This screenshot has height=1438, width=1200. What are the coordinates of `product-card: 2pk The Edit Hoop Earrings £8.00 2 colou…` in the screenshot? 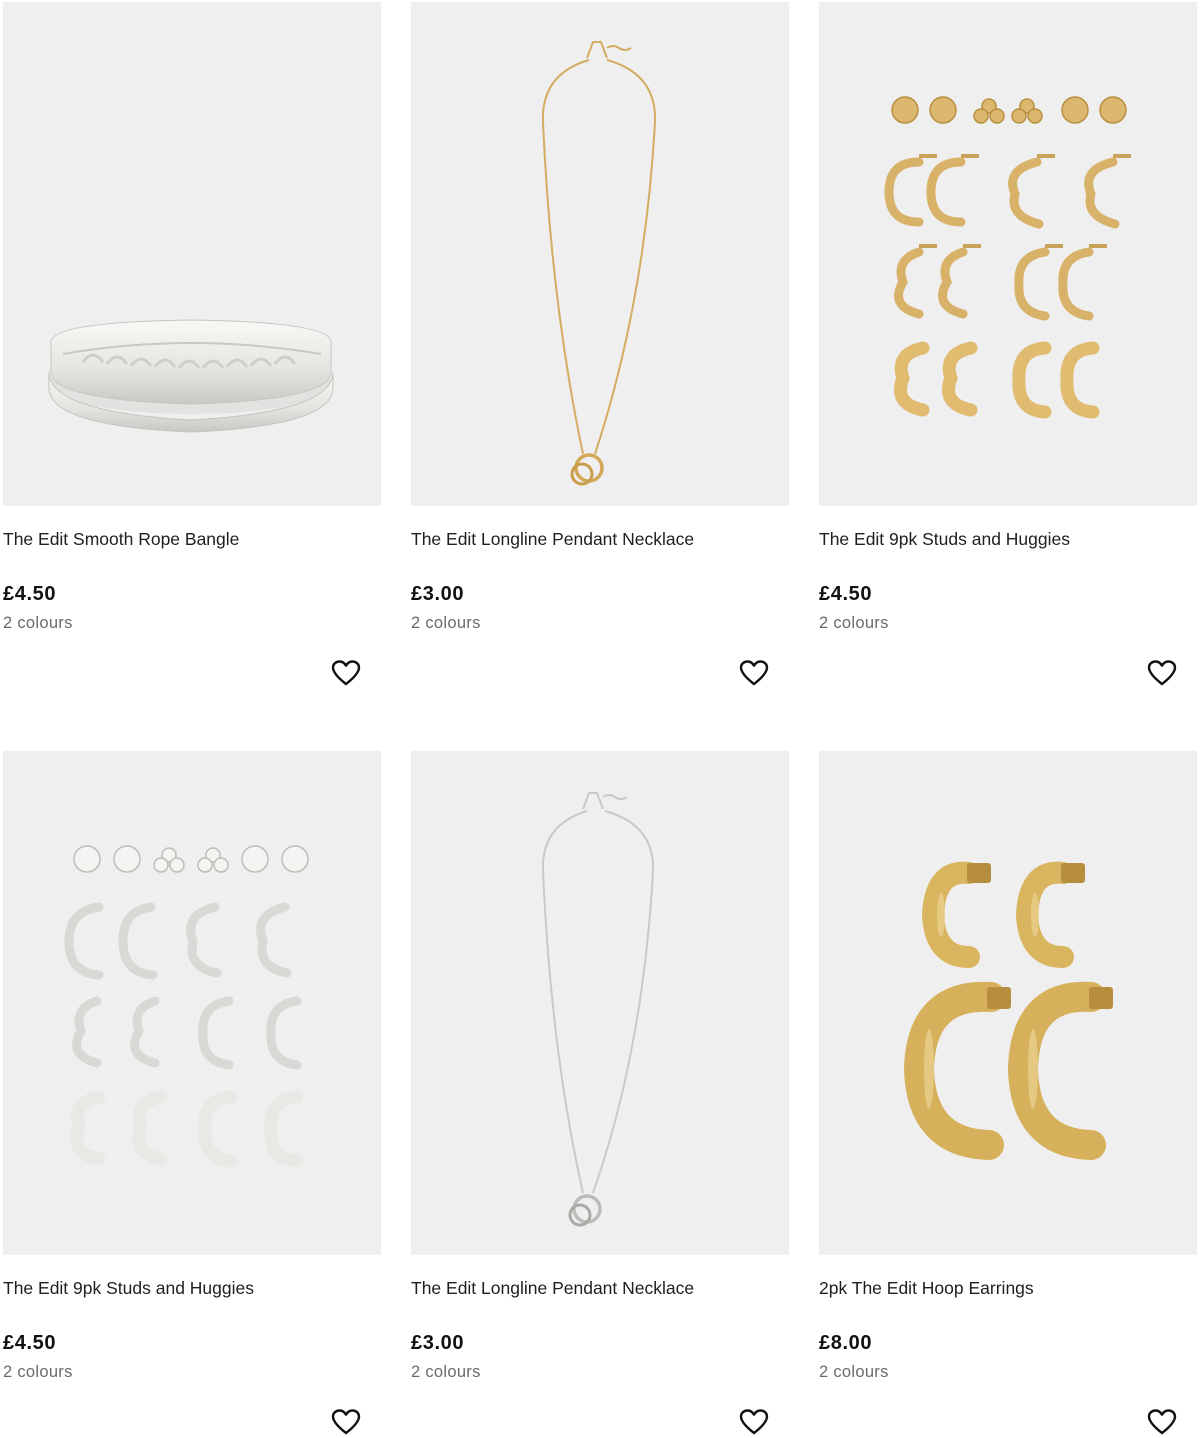 It's located at (1008, 1093).